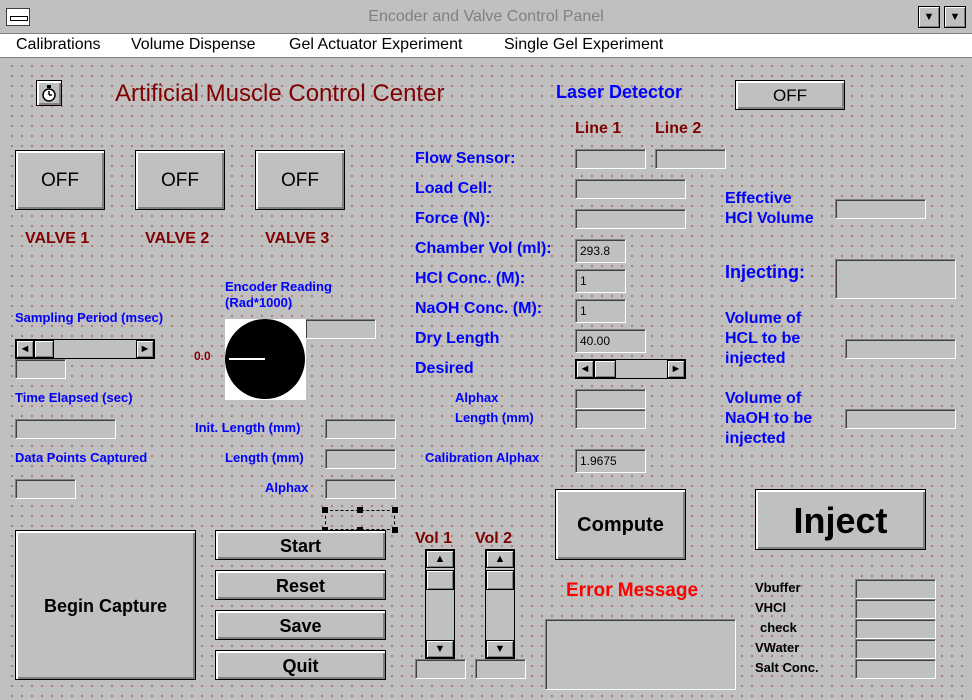 The width and height of the screenshot is (972, 700). I want to click on encoder-zero-label: 0.0, so click(202, 356).